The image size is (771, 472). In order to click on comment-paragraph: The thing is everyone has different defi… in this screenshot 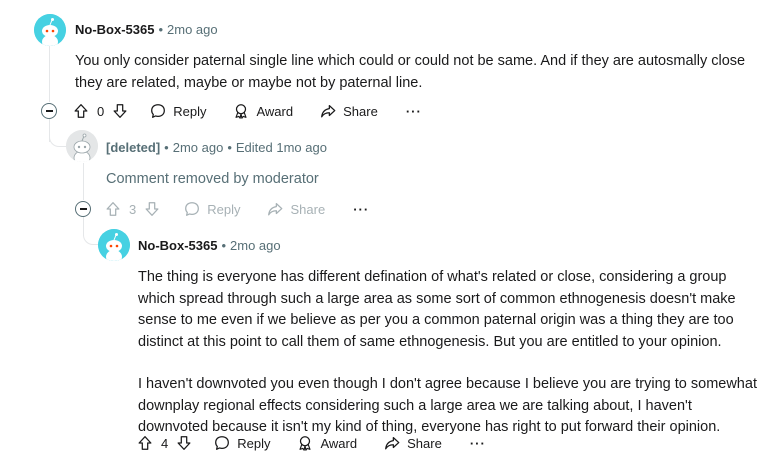, I will do `click(437, 309)`.